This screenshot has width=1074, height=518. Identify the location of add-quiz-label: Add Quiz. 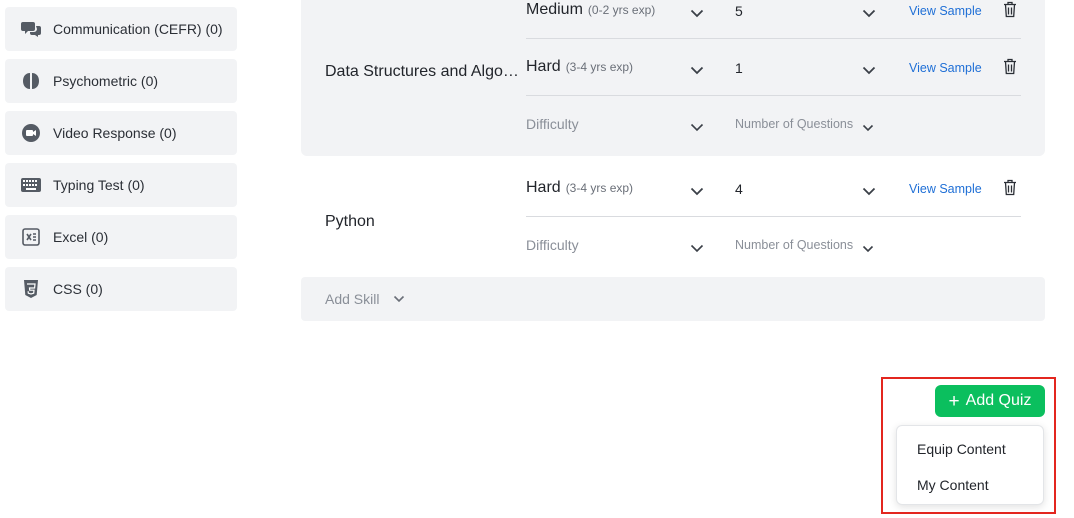
(998, 400).